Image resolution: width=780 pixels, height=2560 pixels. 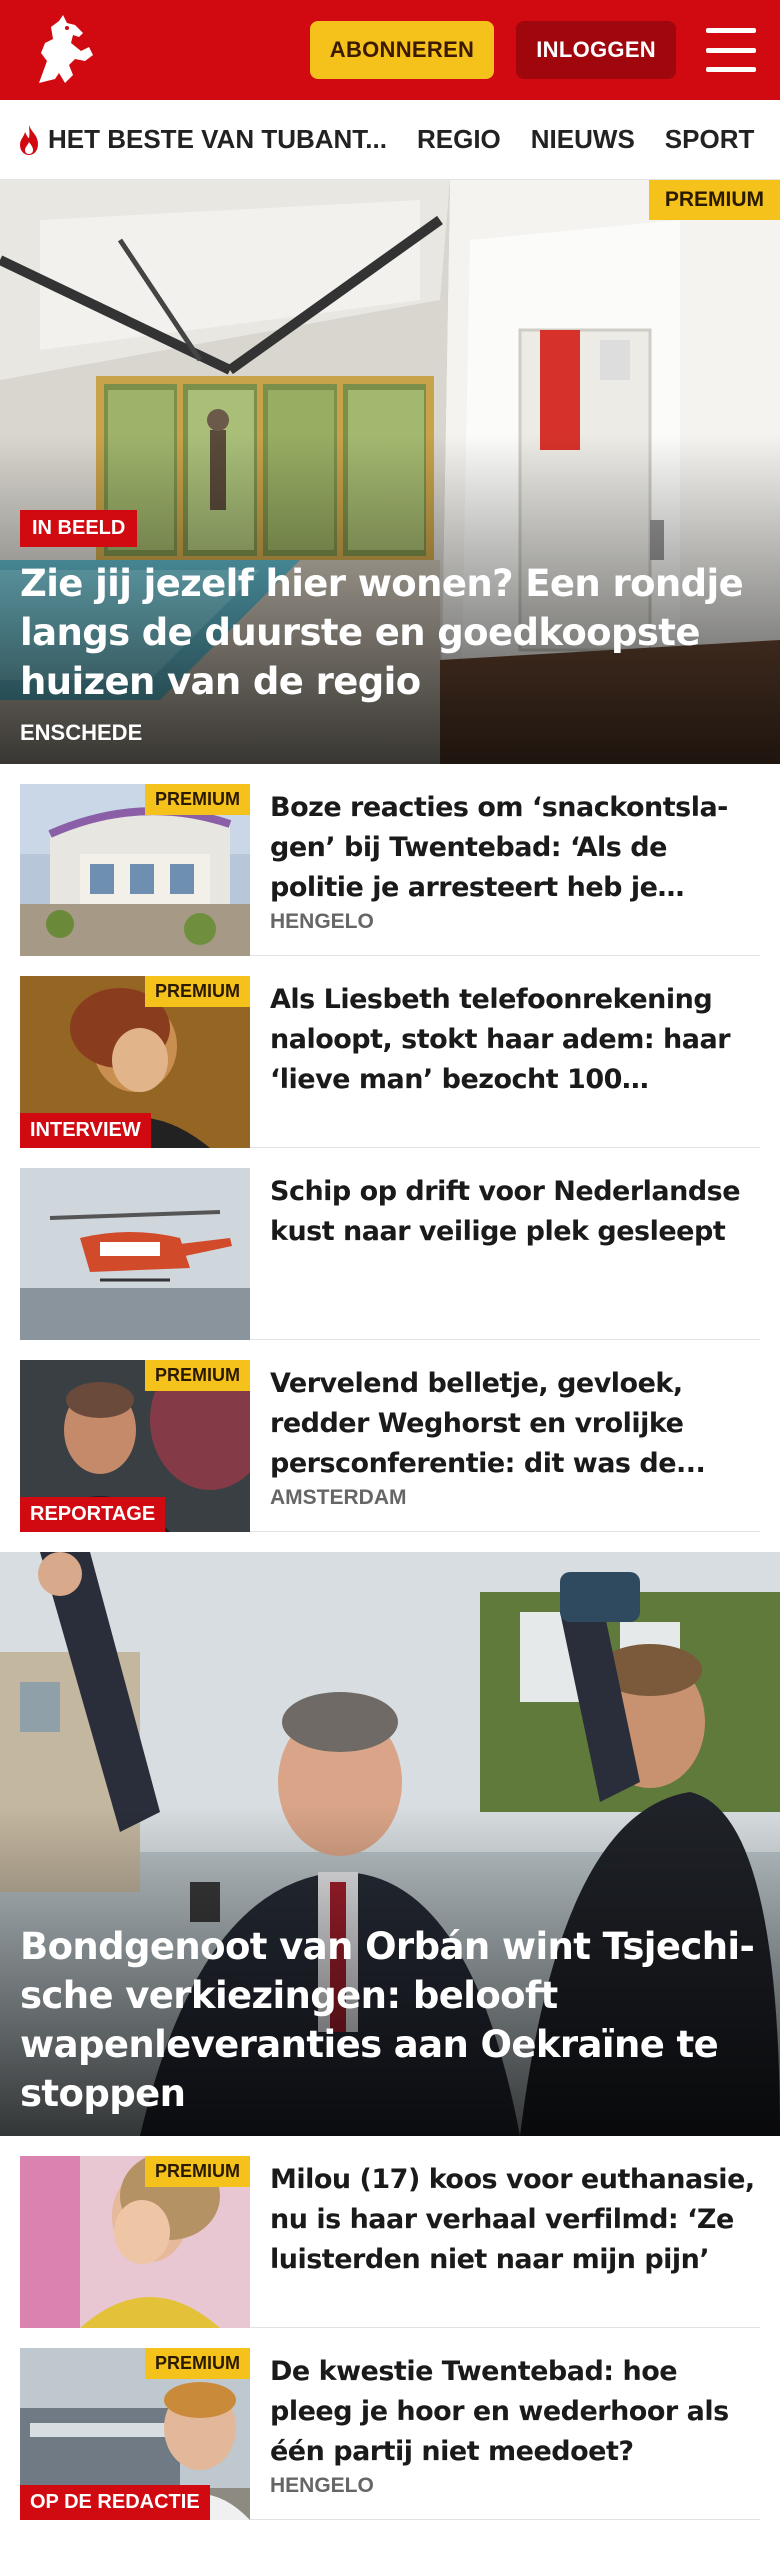 I want to click on category-label: INTERVIEW, so click(x=85, y=1130).